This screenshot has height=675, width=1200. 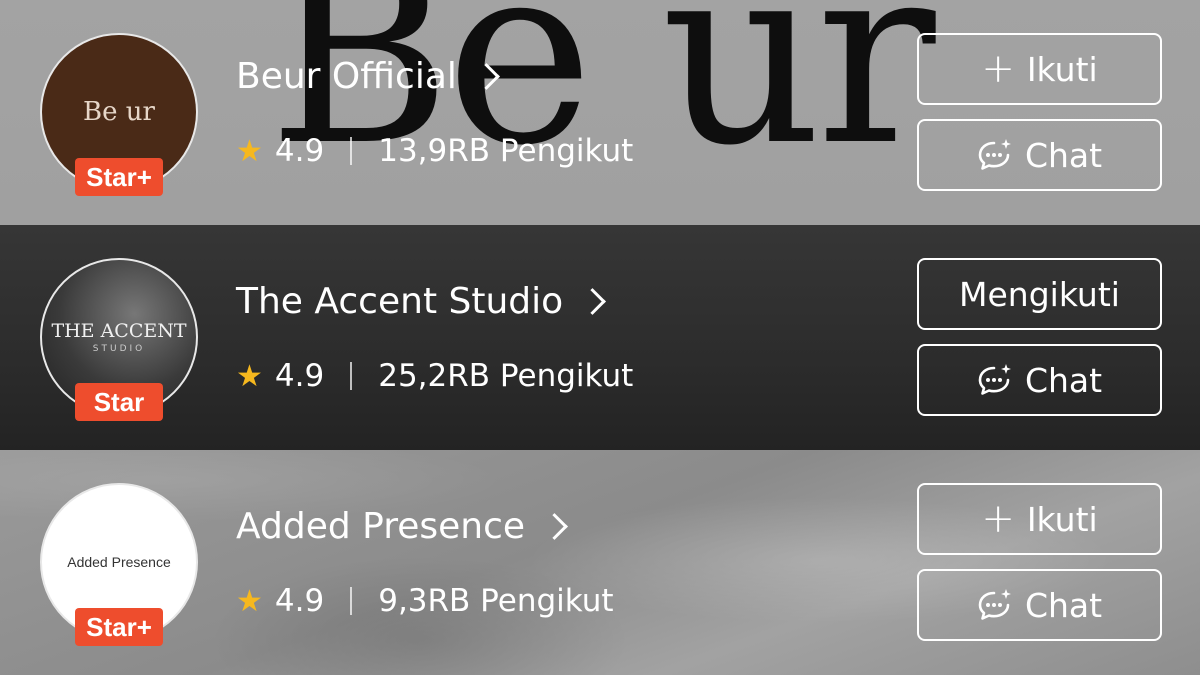 I want to click on shop-name-link: The Accent Studio, so click(x=421, y=301).